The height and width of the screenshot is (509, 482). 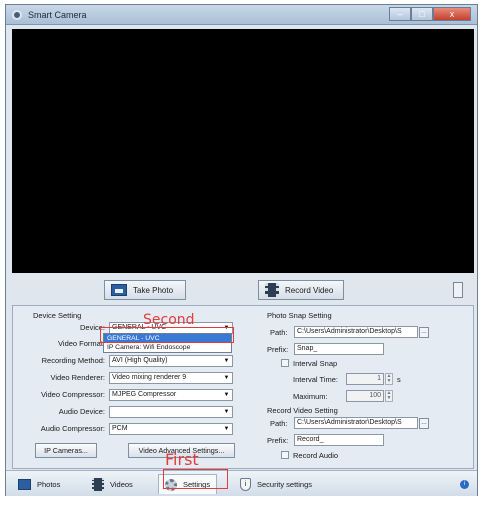 What do you see at coordinates (389, 379) in the screenshot?
I see `interval-time-spinner: ▲ ▼` at bounding box center [389, 379].